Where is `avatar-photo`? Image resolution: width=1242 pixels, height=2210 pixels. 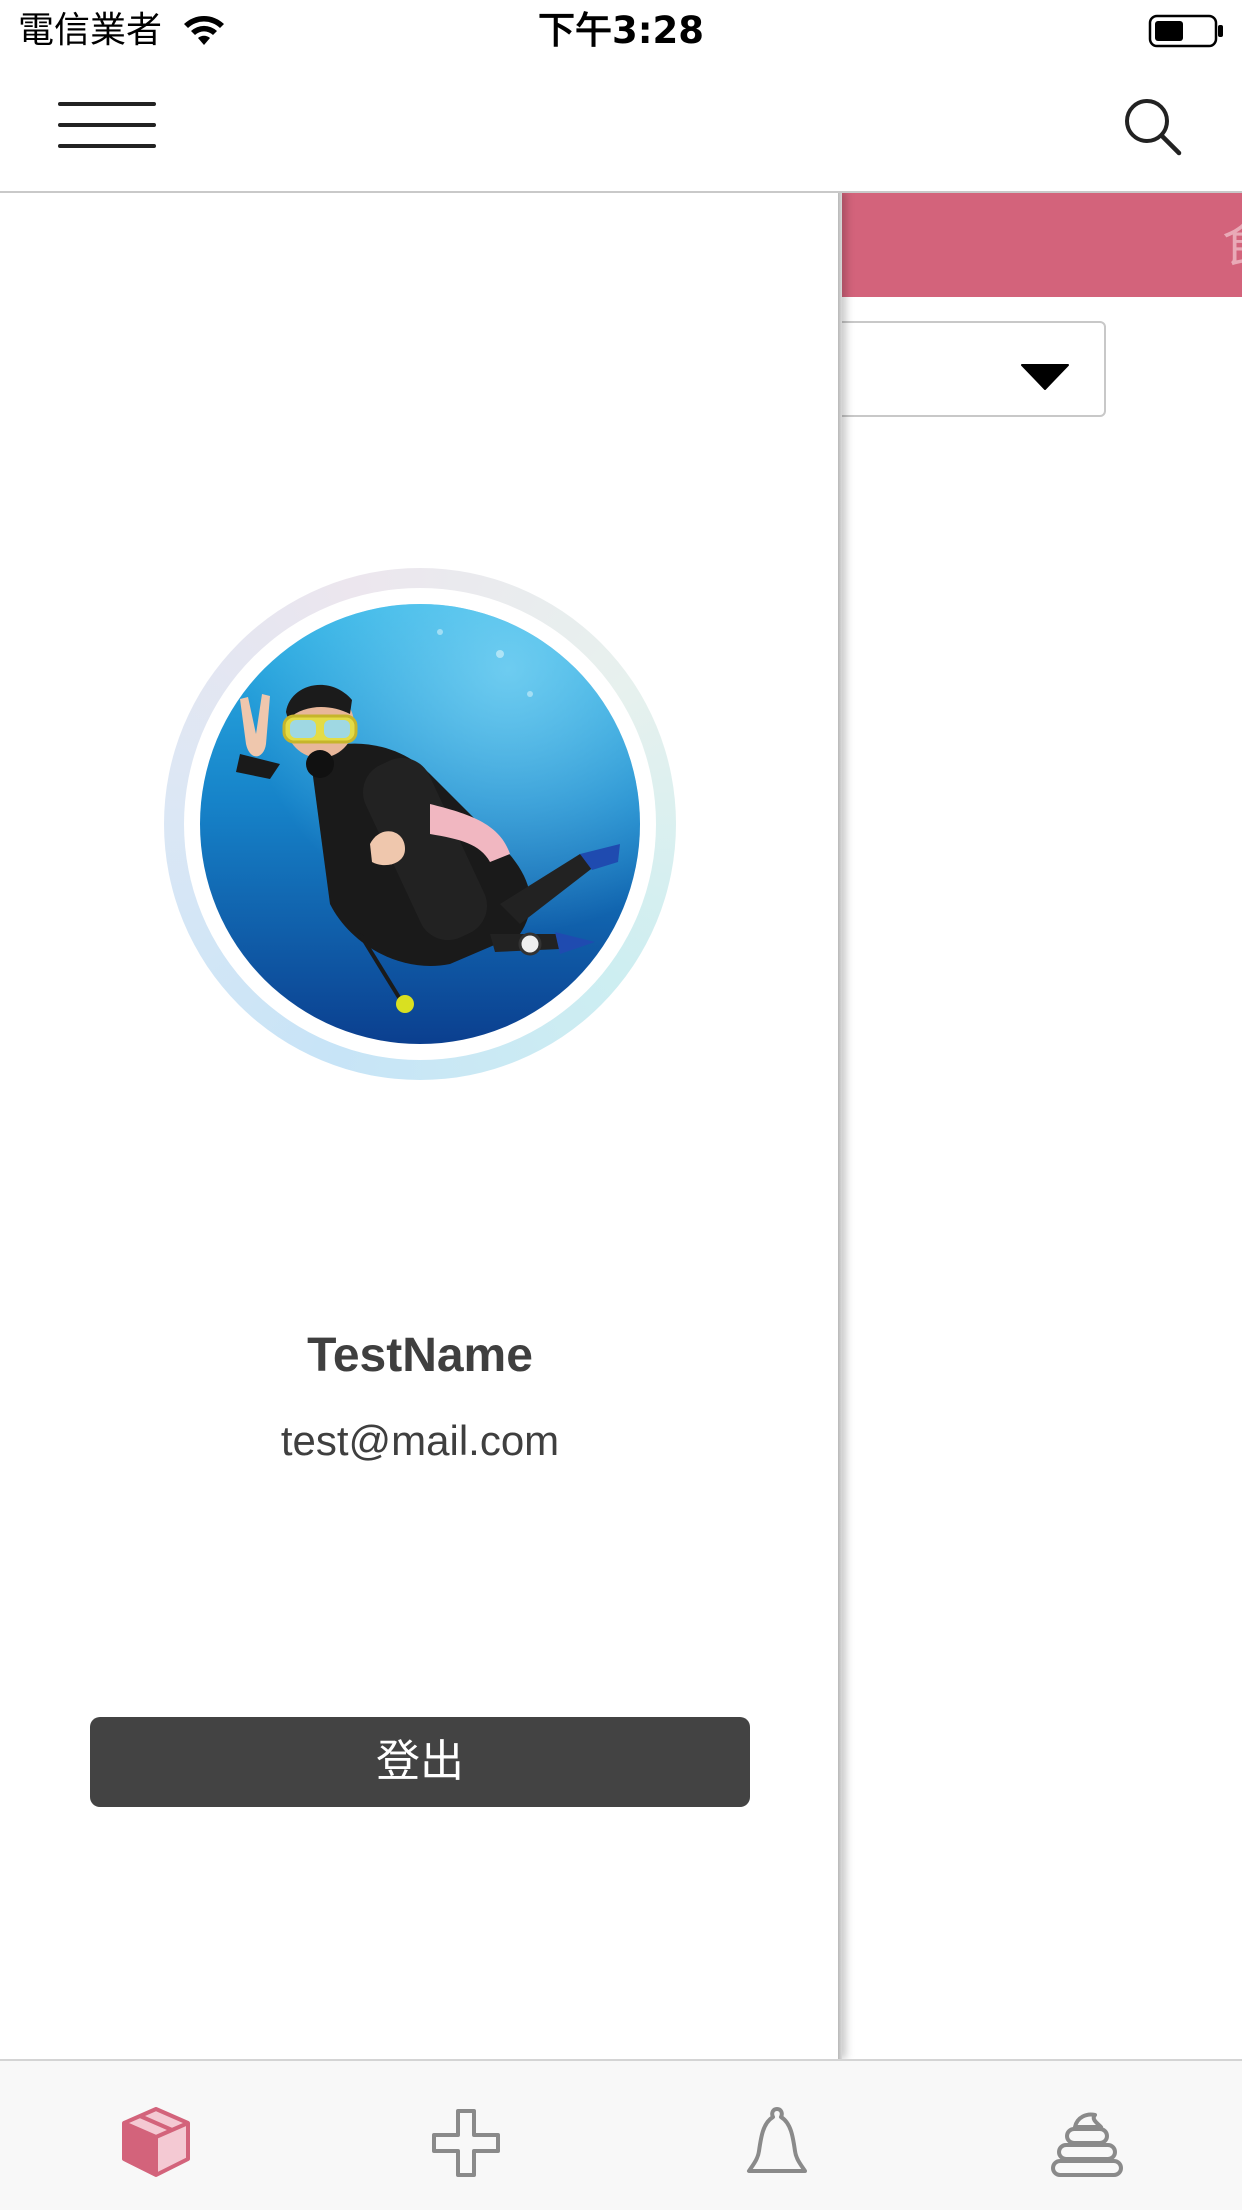
avatar-photo is located at coordinates (420, 824).